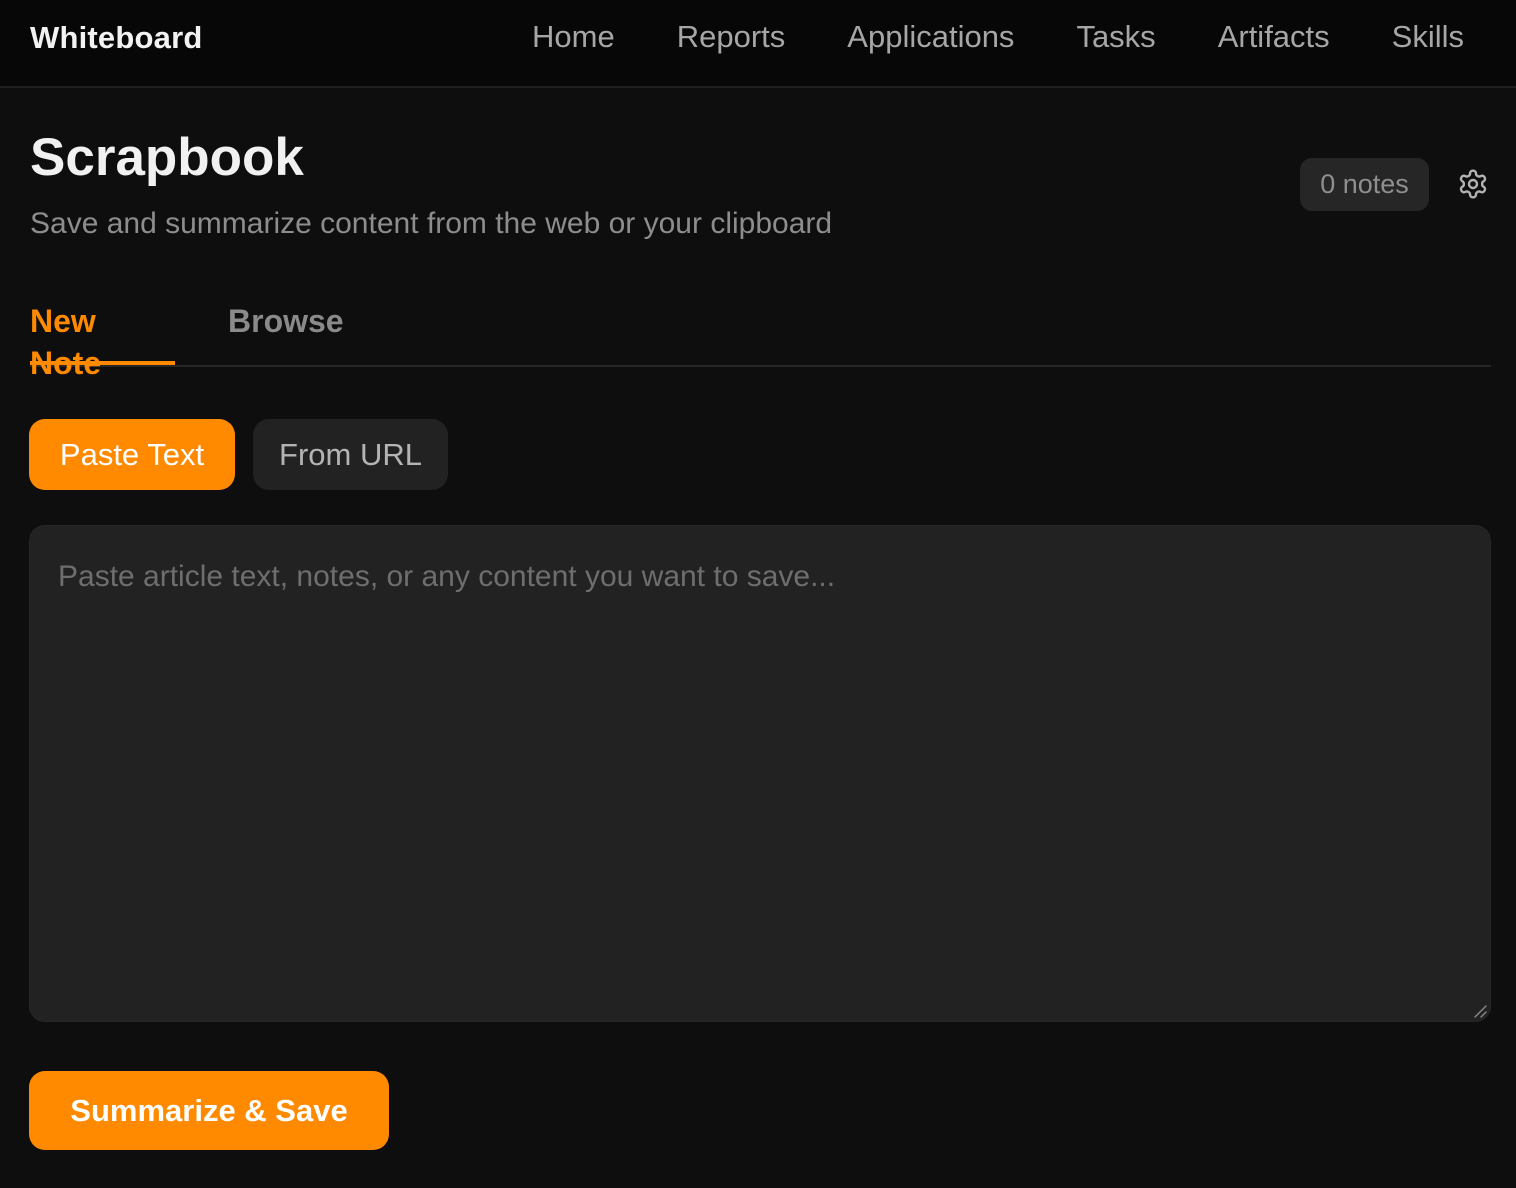 Image resolution: width=1516 pixels, height=1188 pixels. Describe the element at coordinates (102, 340) in the screenshot. I see `tab-new-note: New Note` at that location.